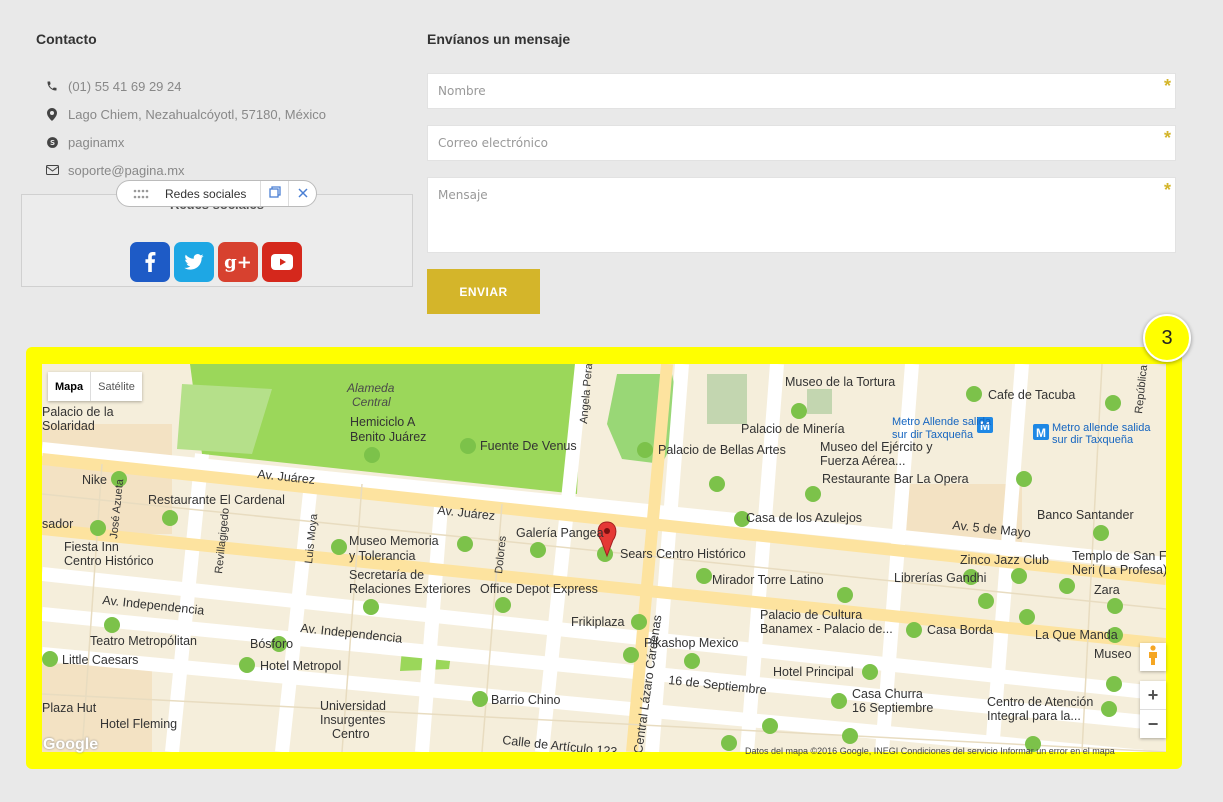 The height and width of the screenshot is (802, 1223). Describe the element at coordinates (141, 194) in the screenshot. I see `drag-handle-icon` at that location.